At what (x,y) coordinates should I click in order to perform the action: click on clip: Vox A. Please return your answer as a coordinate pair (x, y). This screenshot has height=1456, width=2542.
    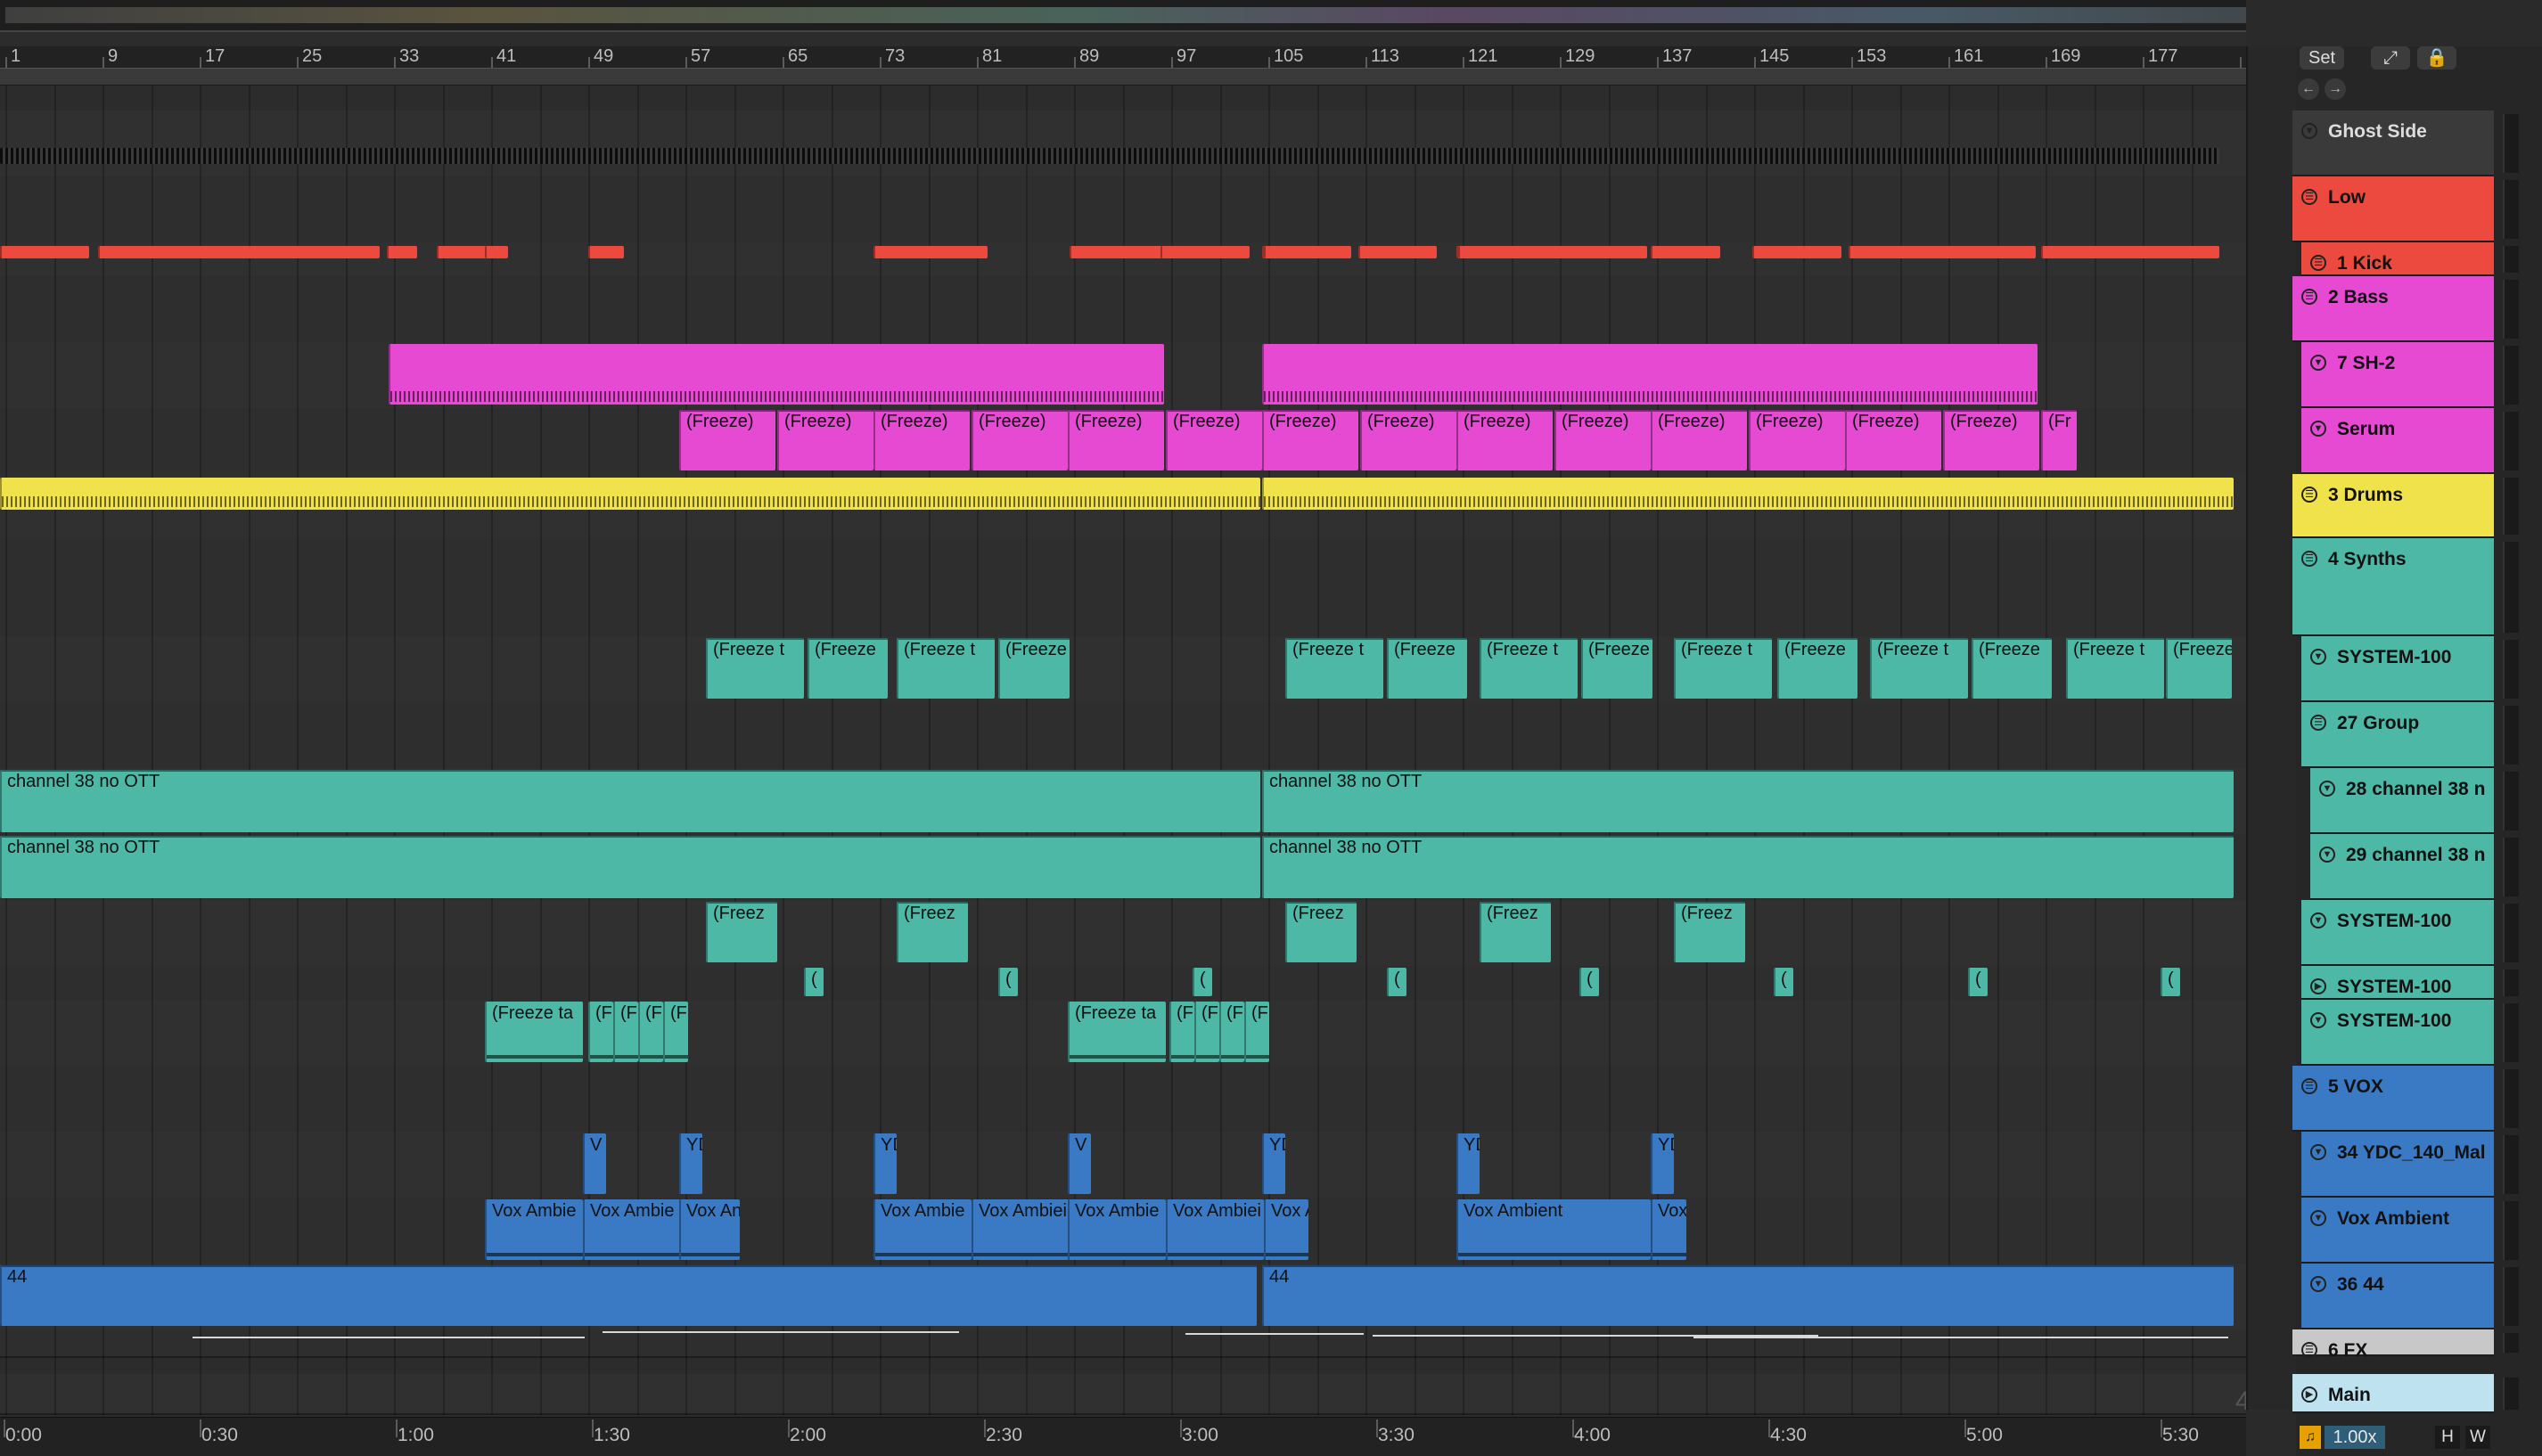
    Looking at the image, I should click on (1286, 1229).